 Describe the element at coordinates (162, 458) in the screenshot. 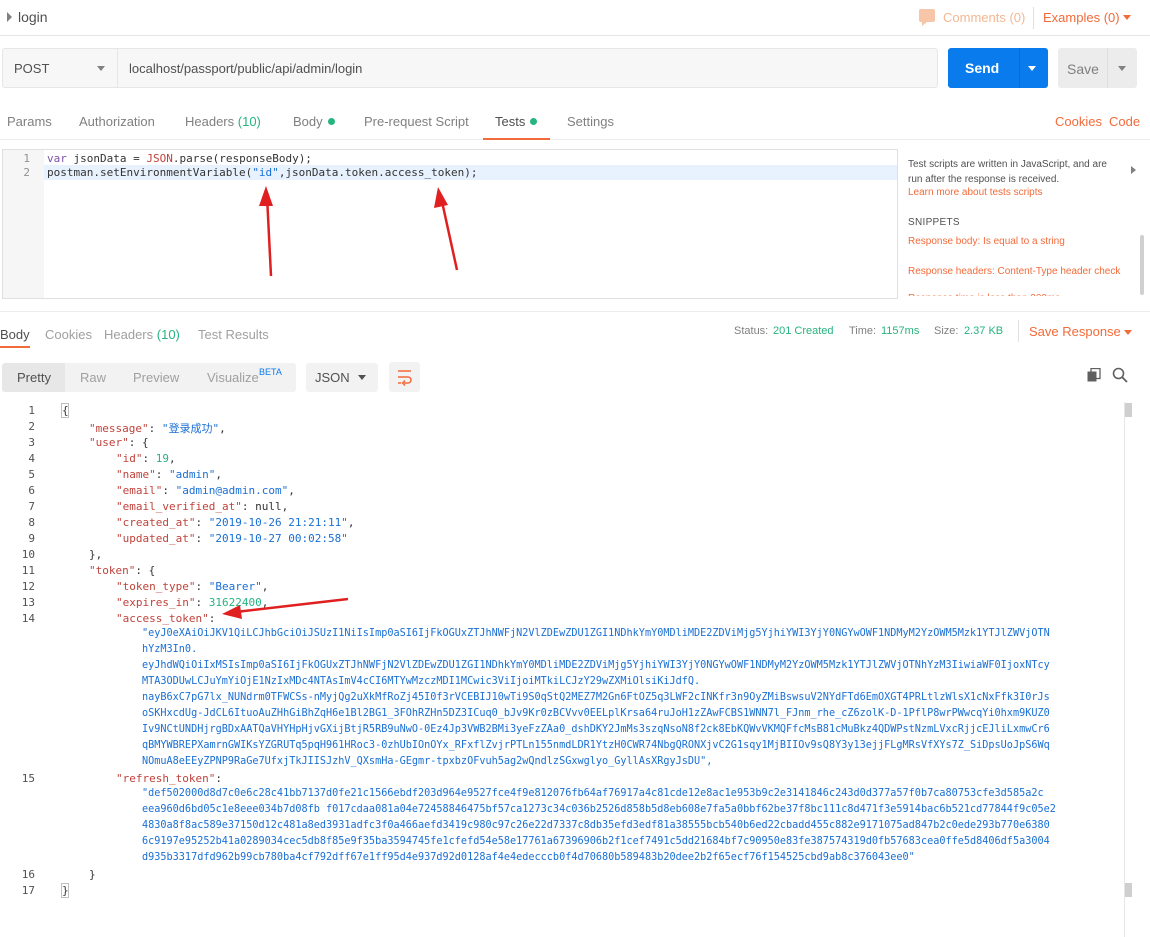

I see `json-number: 19` at that location.